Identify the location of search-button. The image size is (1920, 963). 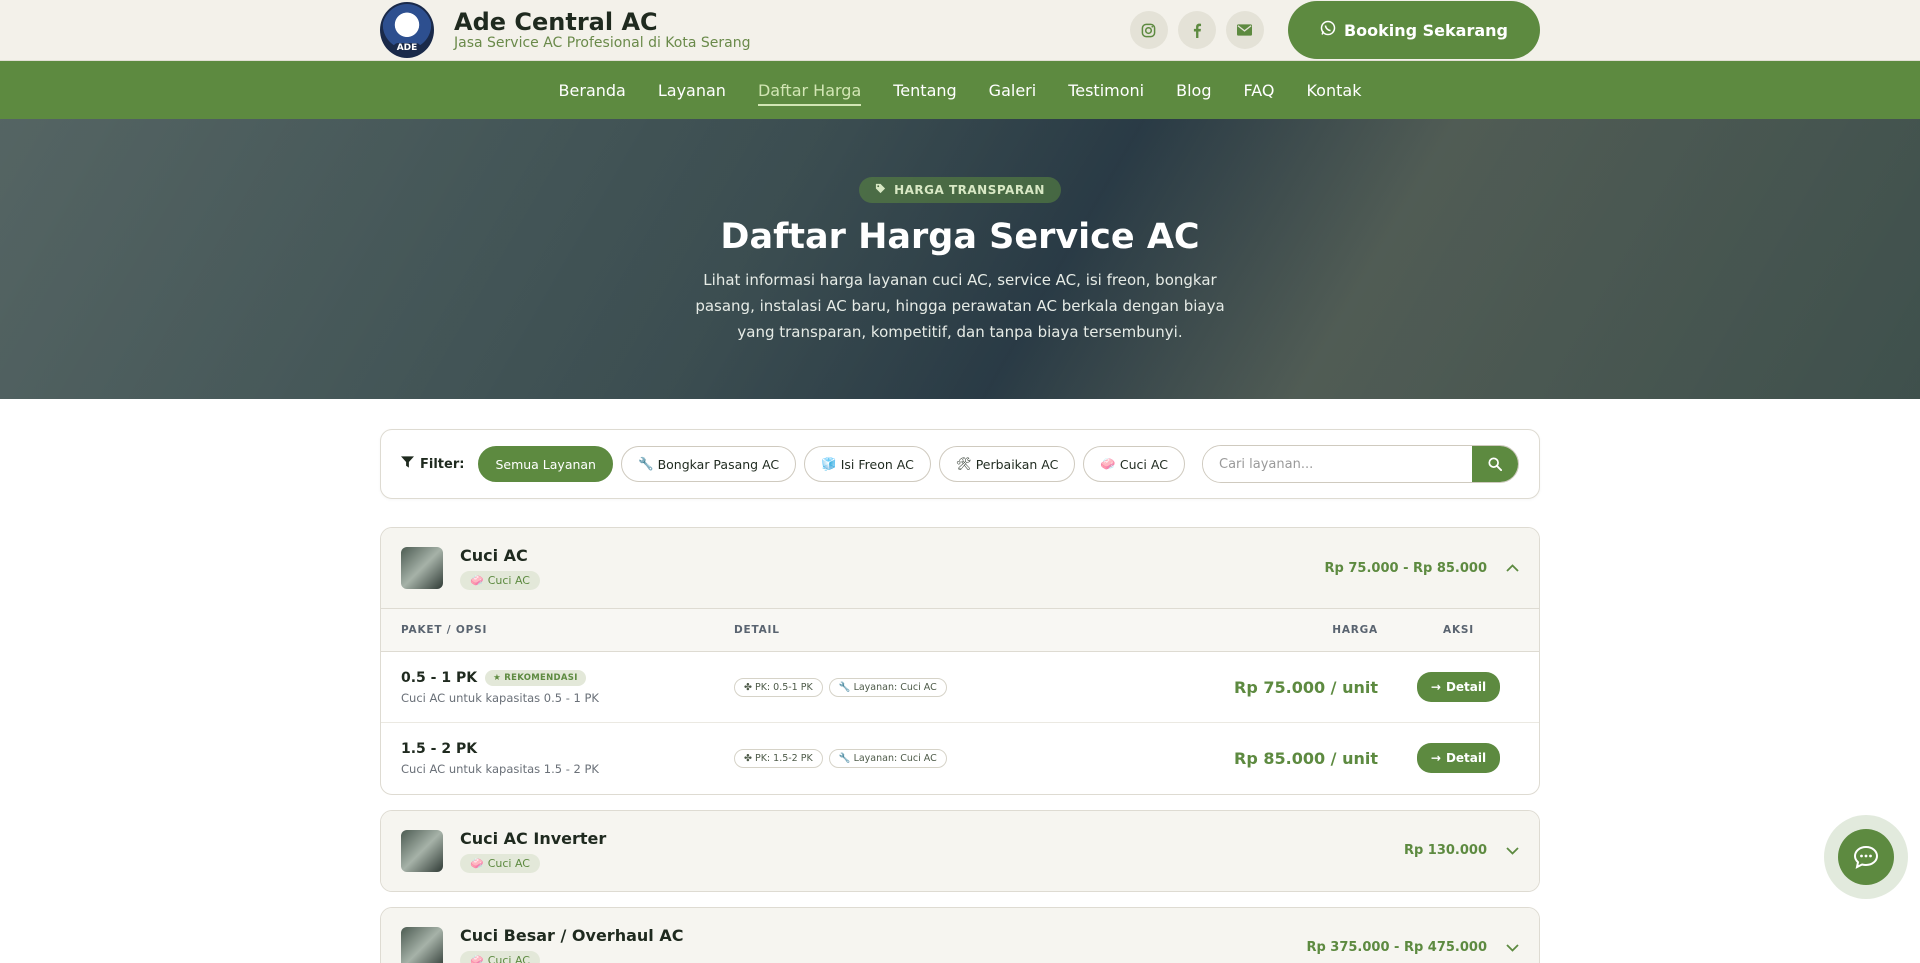
(1495, 464).